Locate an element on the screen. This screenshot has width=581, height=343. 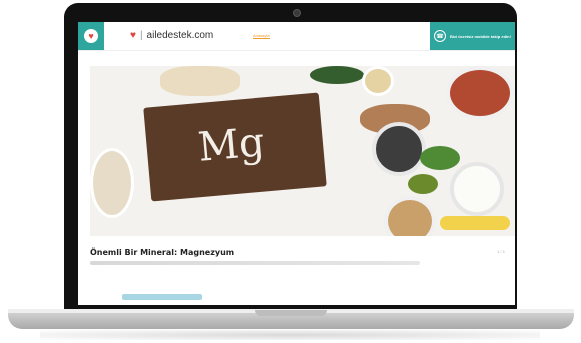
article-excerpt is located at coordinates (255, 263).